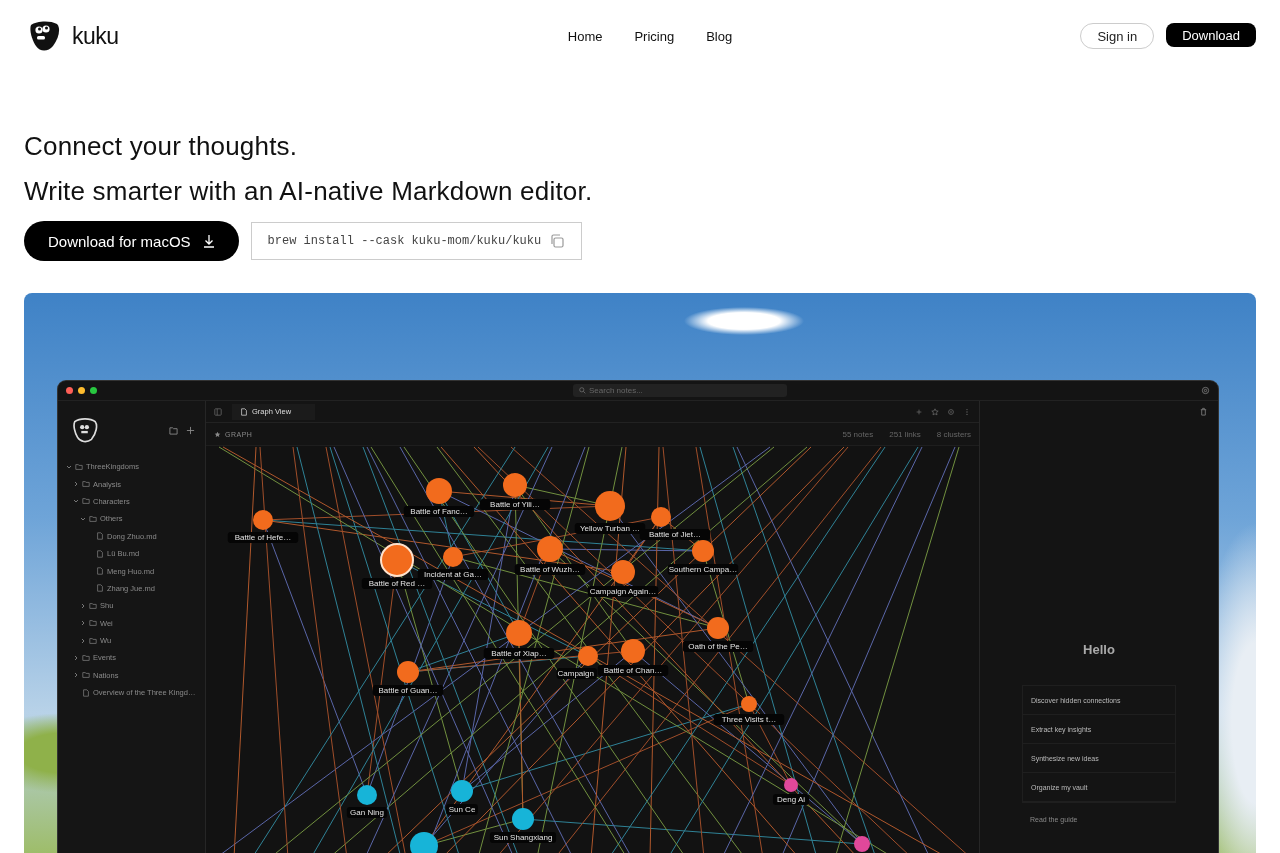 The height and width of the screenshot is (853, 1280). What do you see at coordinates (173, 430) in the screenshot?
I see `new-folder-icon` at bounding box center [173, 430].